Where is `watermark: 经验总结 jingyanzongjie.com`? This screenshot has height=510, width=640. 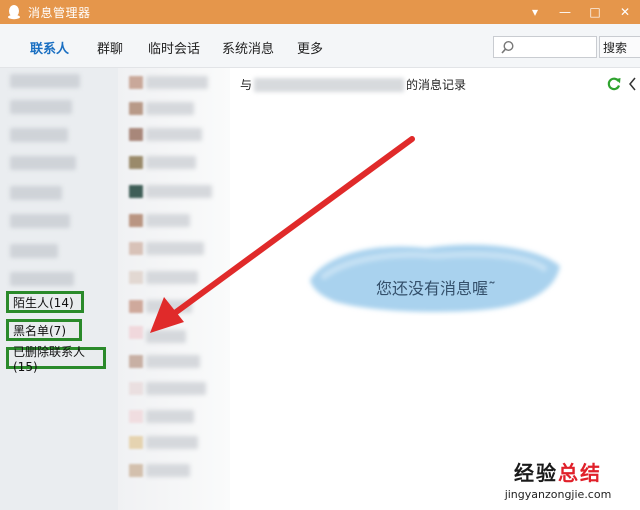 watermark: 经验总结 jingyanzongjie.com is located at coordinates (558, 479).